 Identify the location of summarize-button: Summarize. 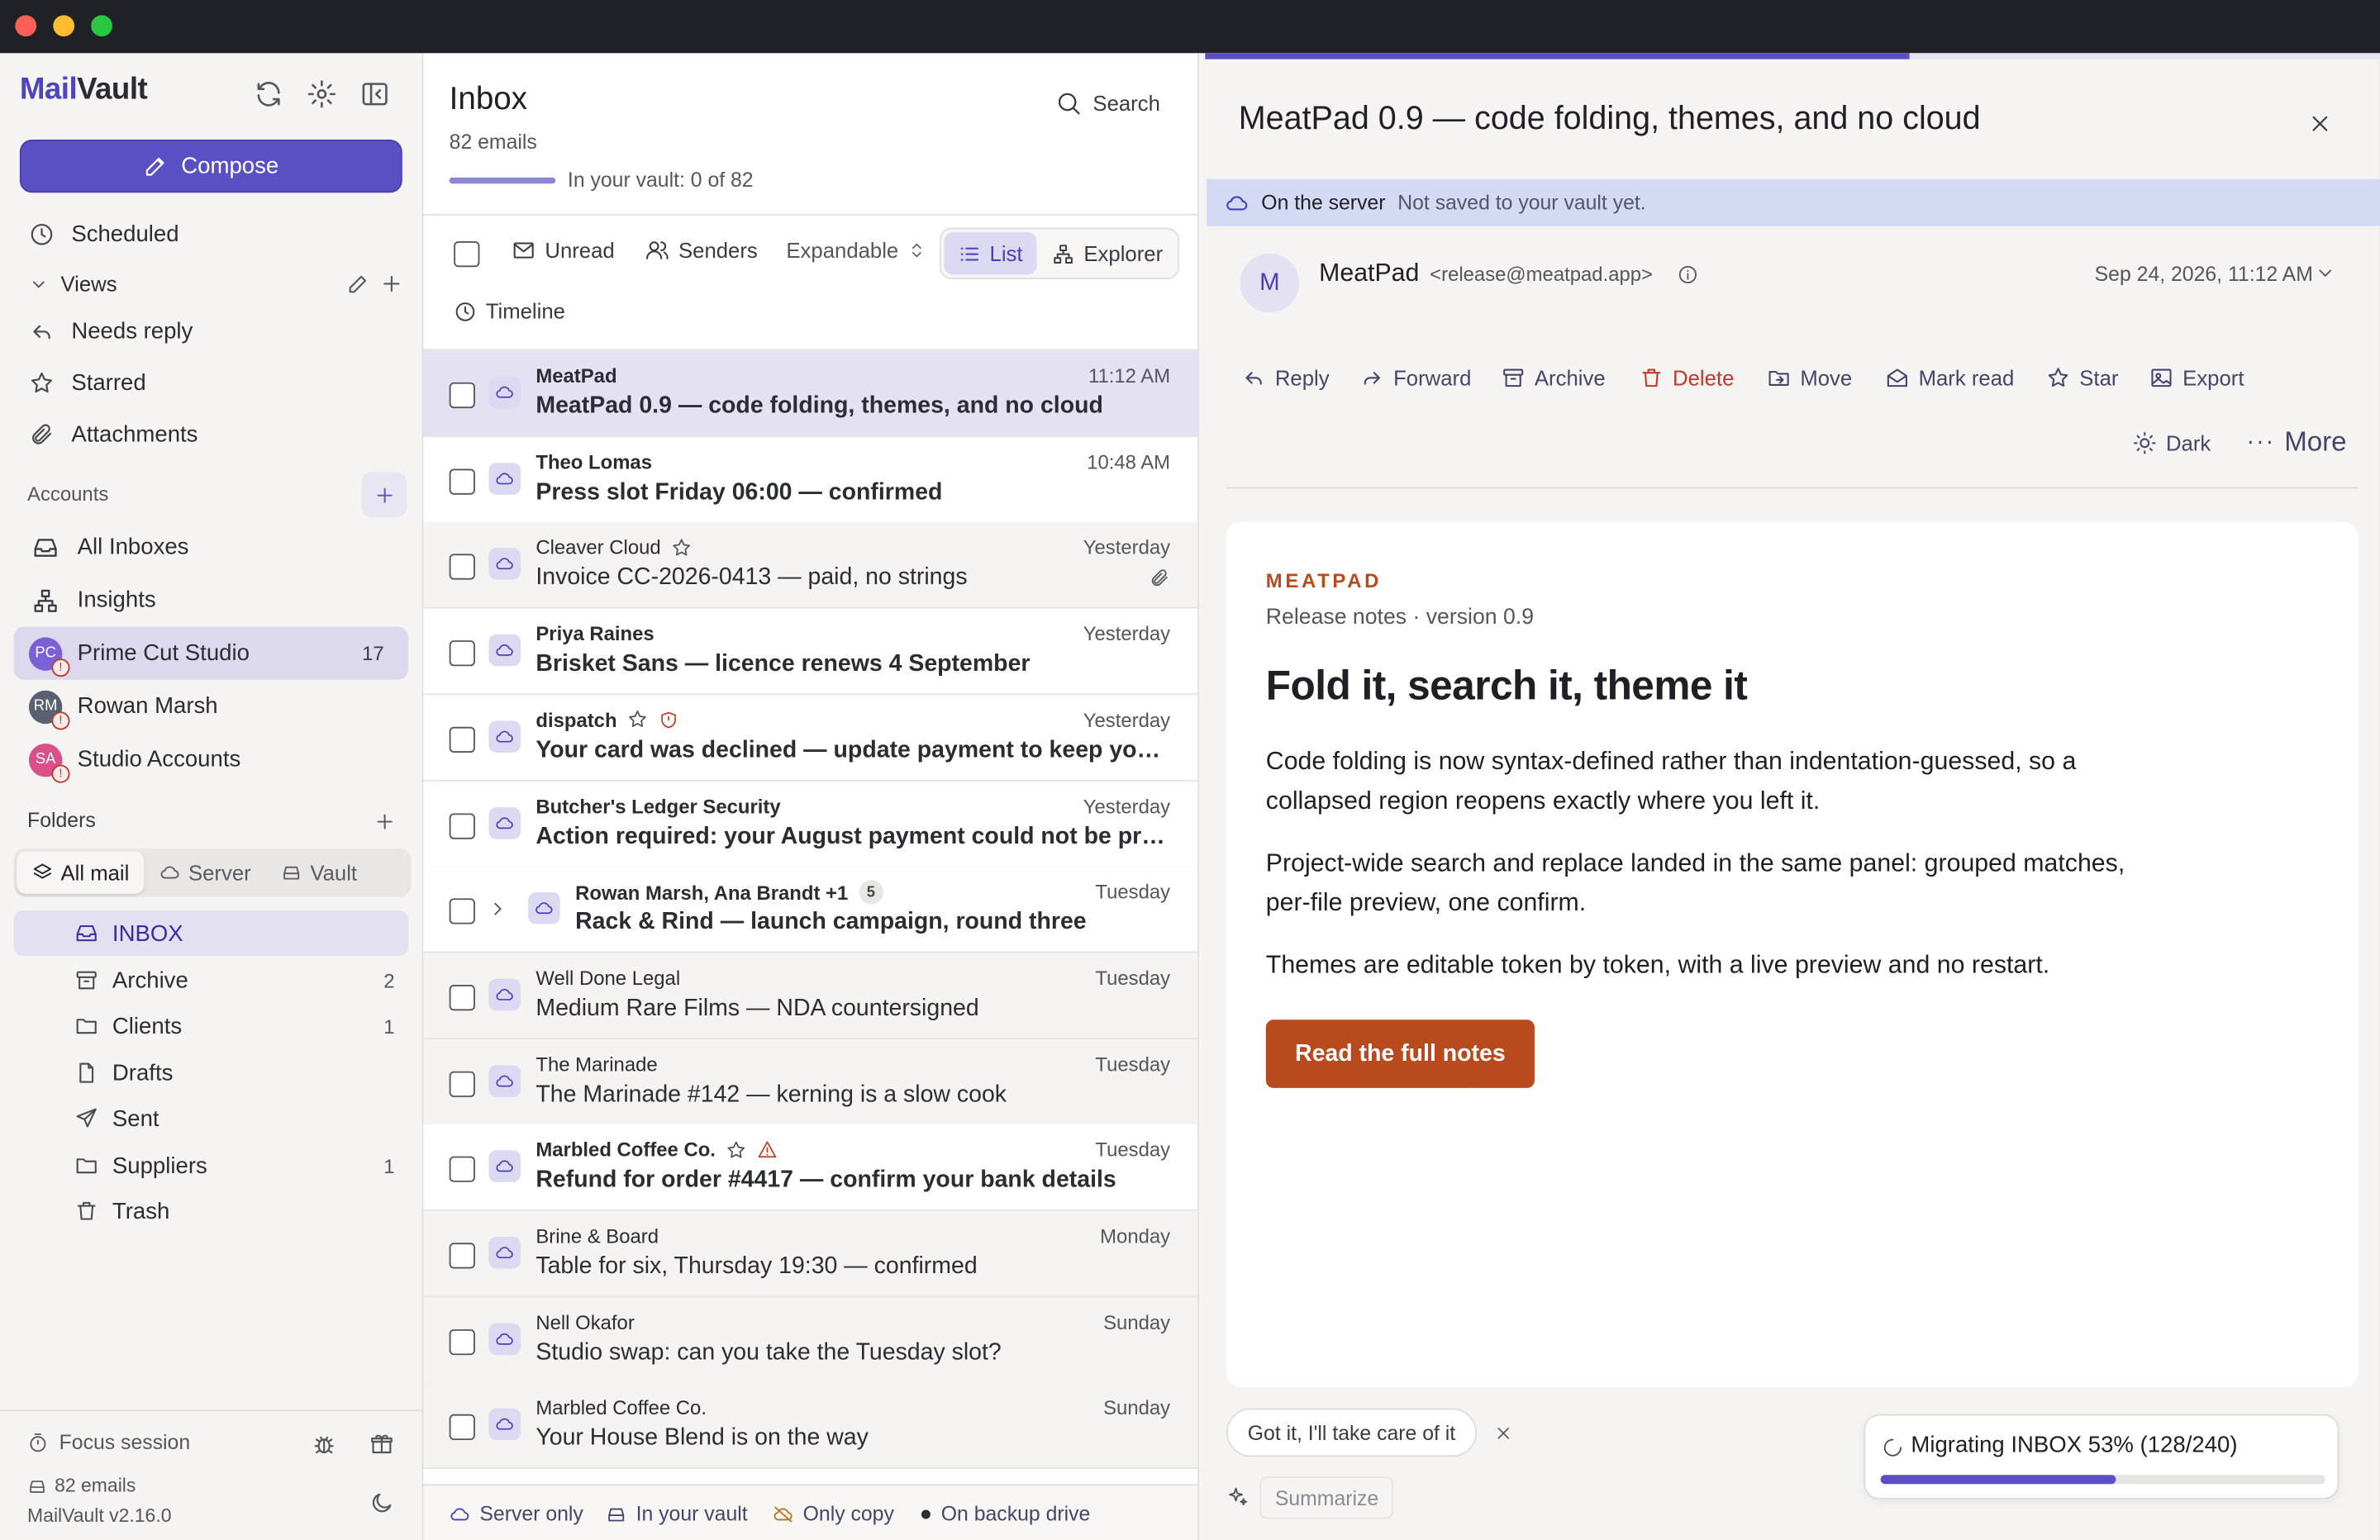
(1326, 1497).